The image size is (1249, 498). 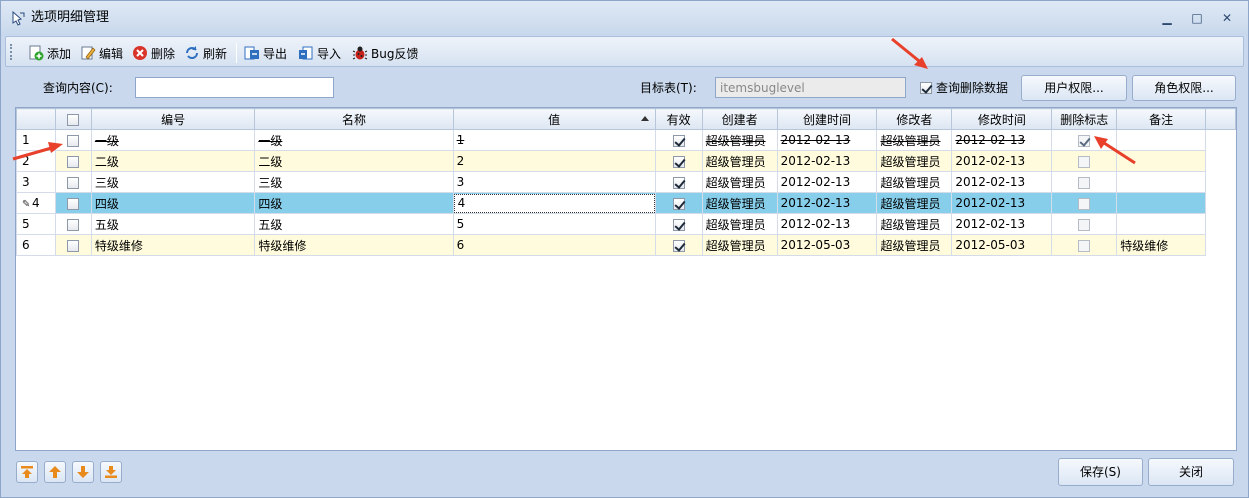 I want to click on col-header-deleted: 删除标志, so click(x=1084, y=119).